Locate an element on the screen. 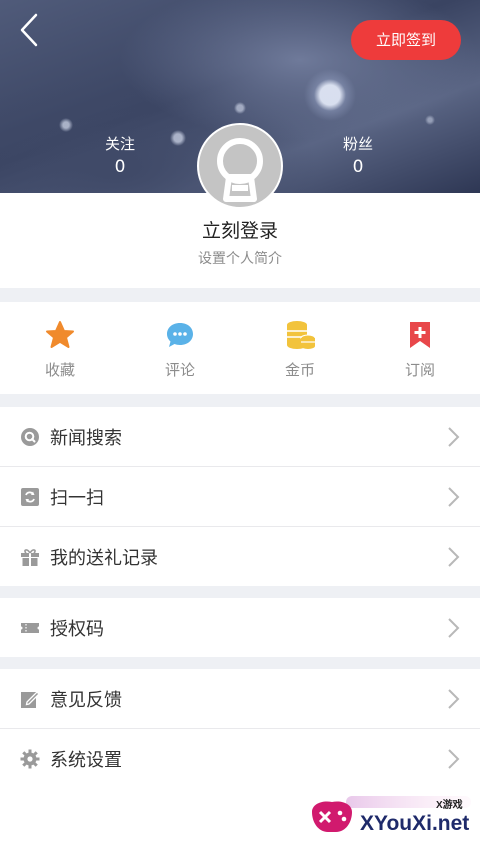 This screenshot has height=853, width=480. menu-gift-records: 我的送礼记录 is located at coordinates (240, 556).